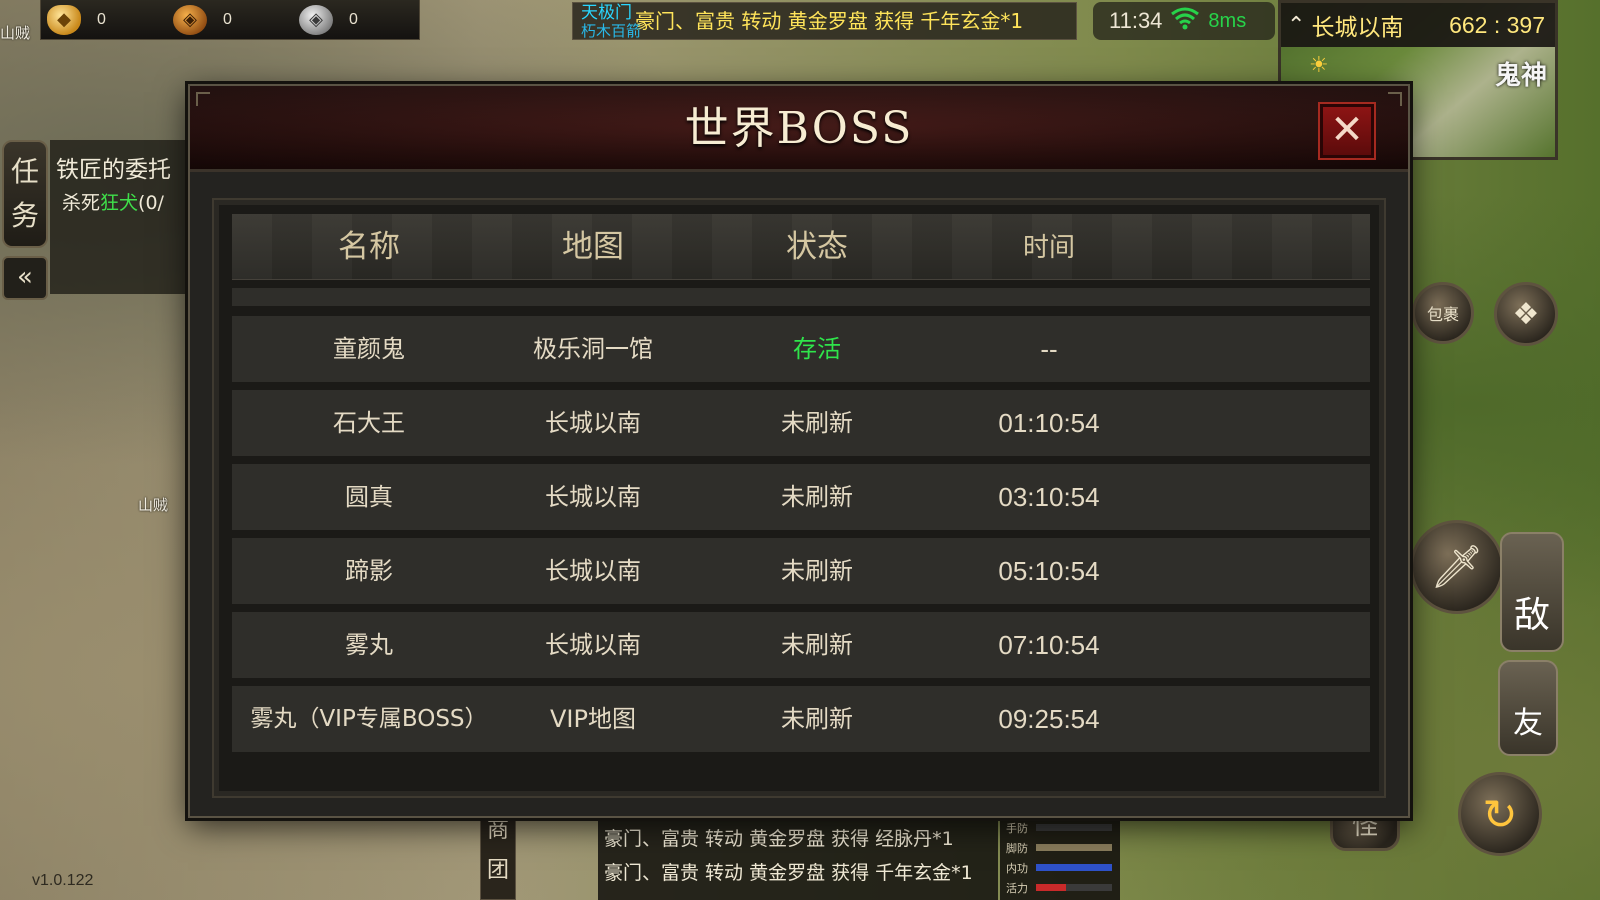  What do you see at coordinates (1049, 497) in the screenshot?
I see `boss-time: 03:10:54` at bounding box center [1049, 497].